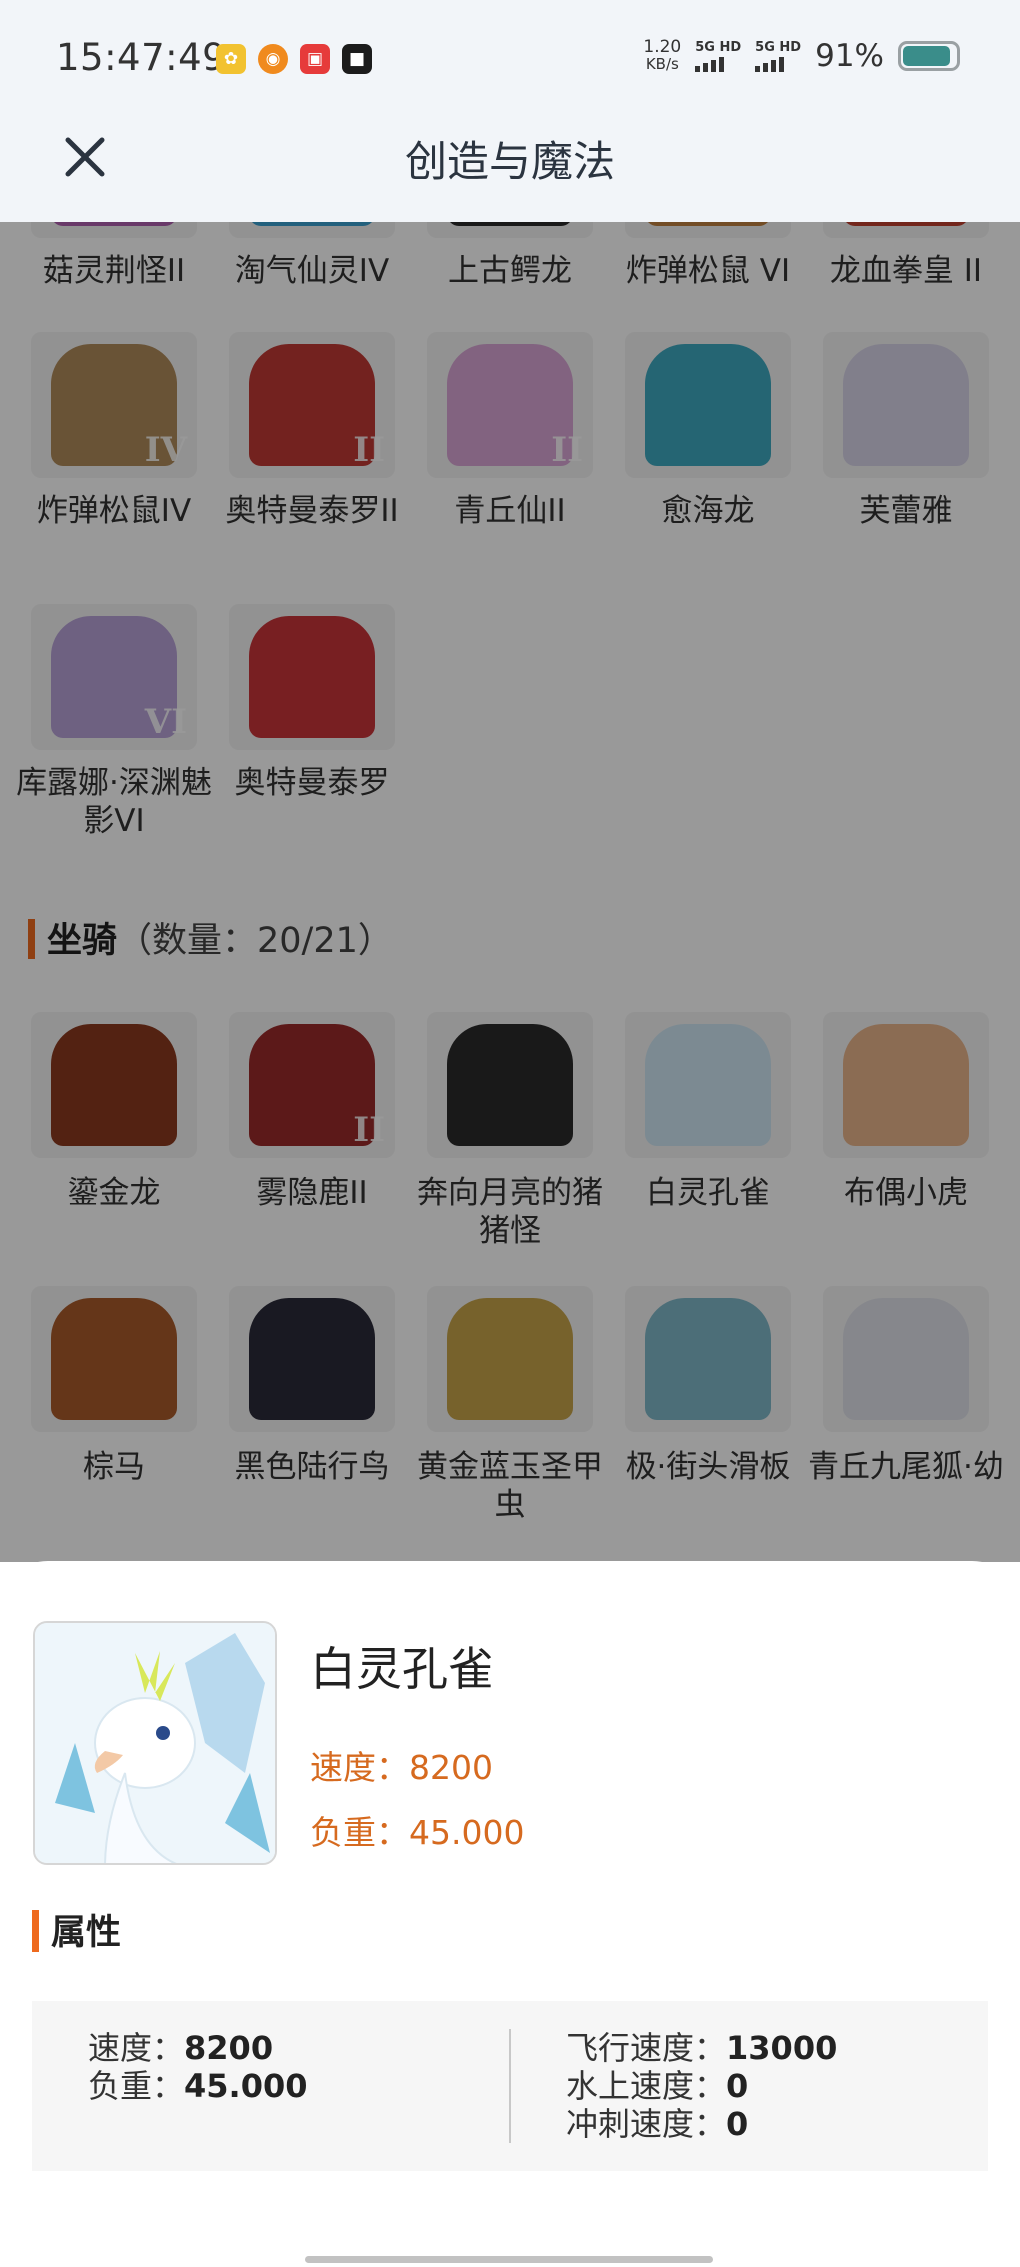 The width and height of the screenshot is (1020, 2267). I want to click on attributes-title: 属性, so click(76, 1929).